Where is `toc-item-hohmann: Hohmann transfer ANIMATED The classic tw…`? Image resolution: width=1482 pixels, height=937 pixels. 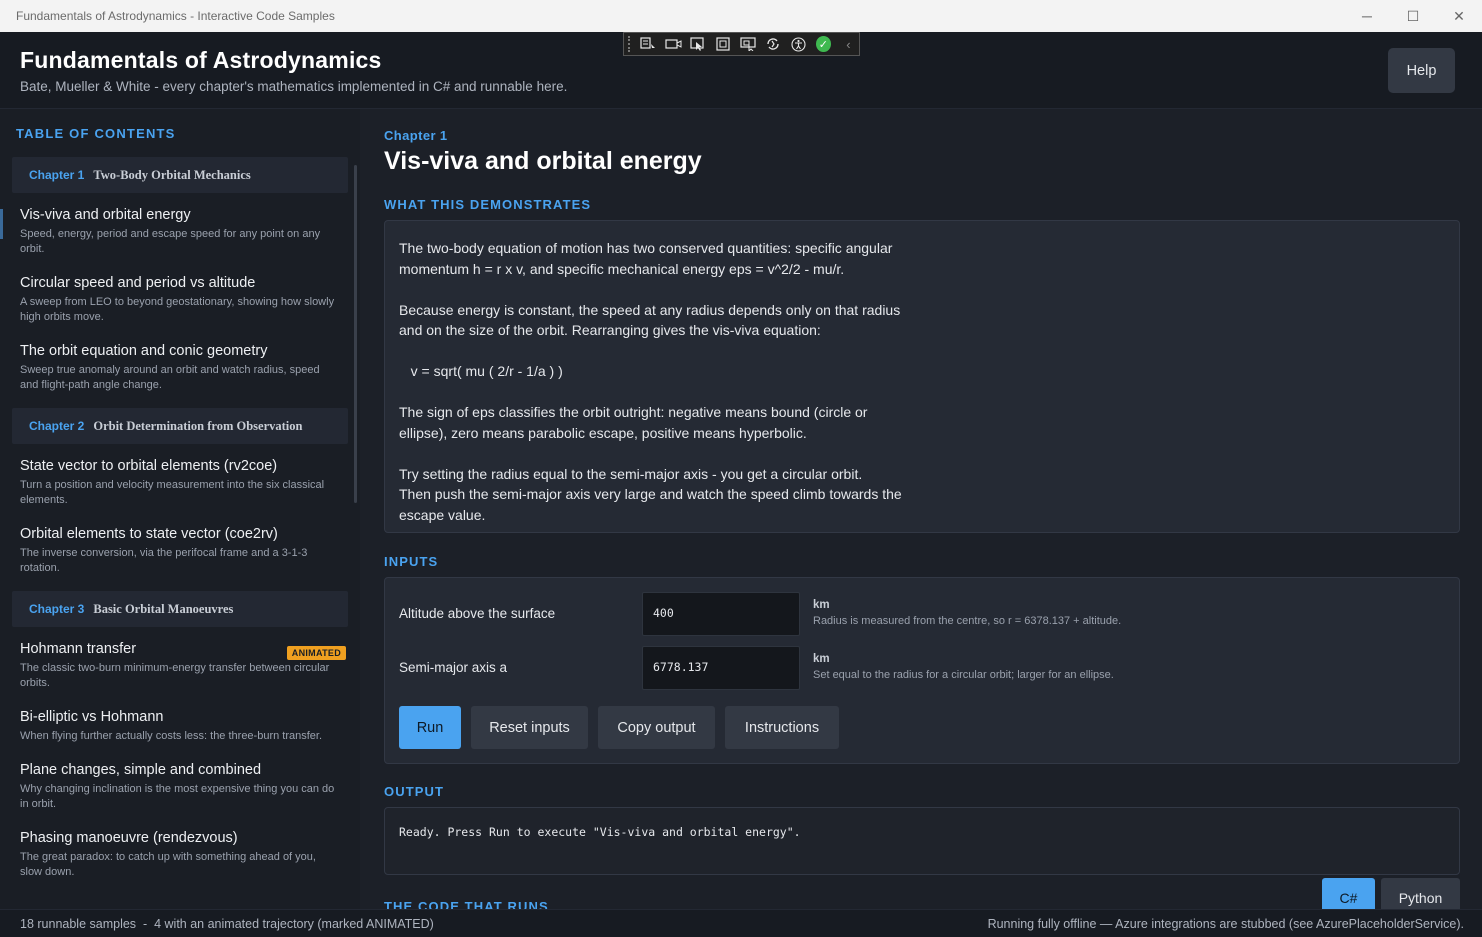 toc-item-hohmann: Hohmann transfer ANIMATED The classic tw… is located at coordinates (180, 667).